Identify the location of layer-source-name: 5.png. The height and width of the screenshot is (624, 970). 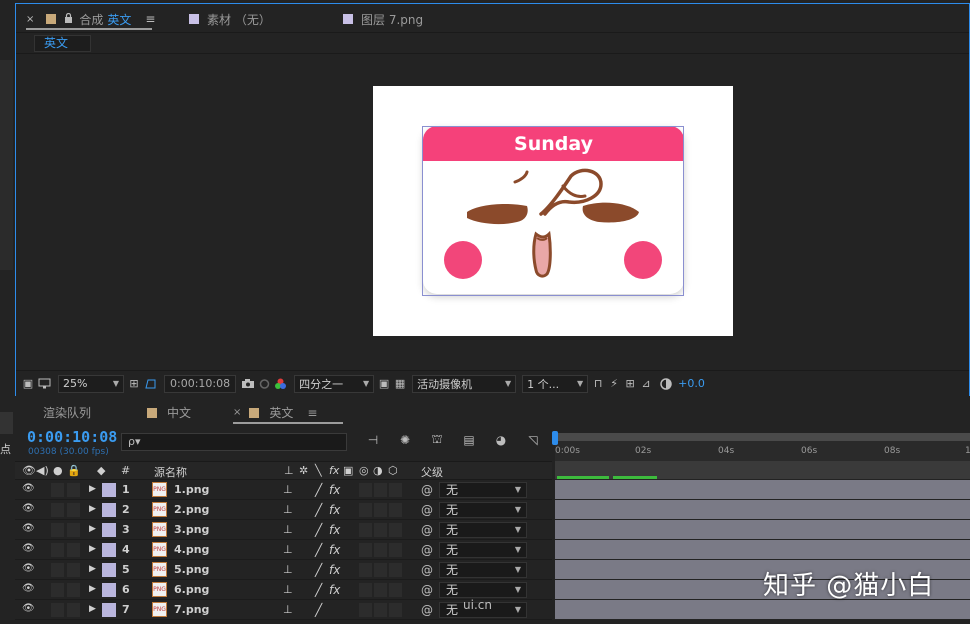
(191, 569).